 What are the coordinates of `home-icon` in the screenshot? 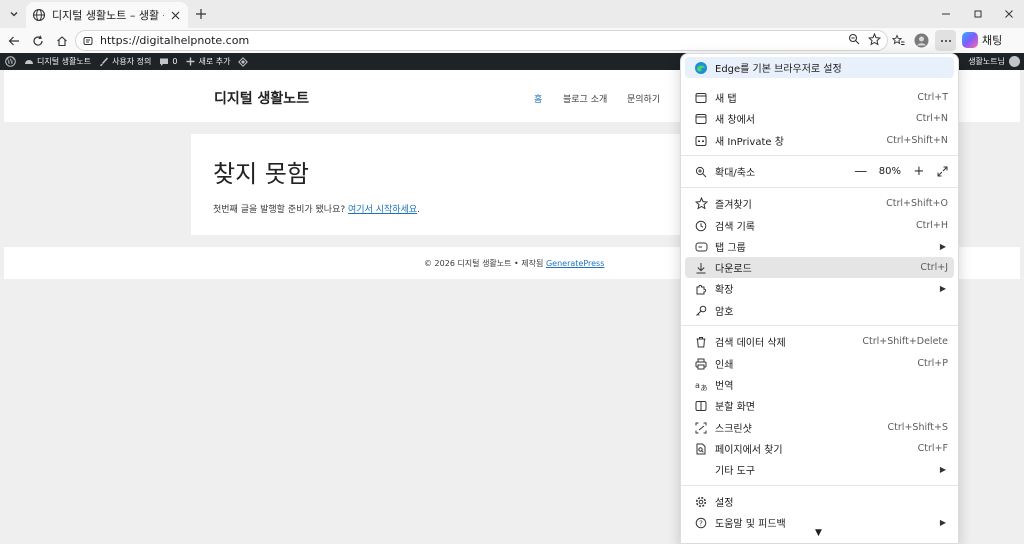 It's located at (61, 40).